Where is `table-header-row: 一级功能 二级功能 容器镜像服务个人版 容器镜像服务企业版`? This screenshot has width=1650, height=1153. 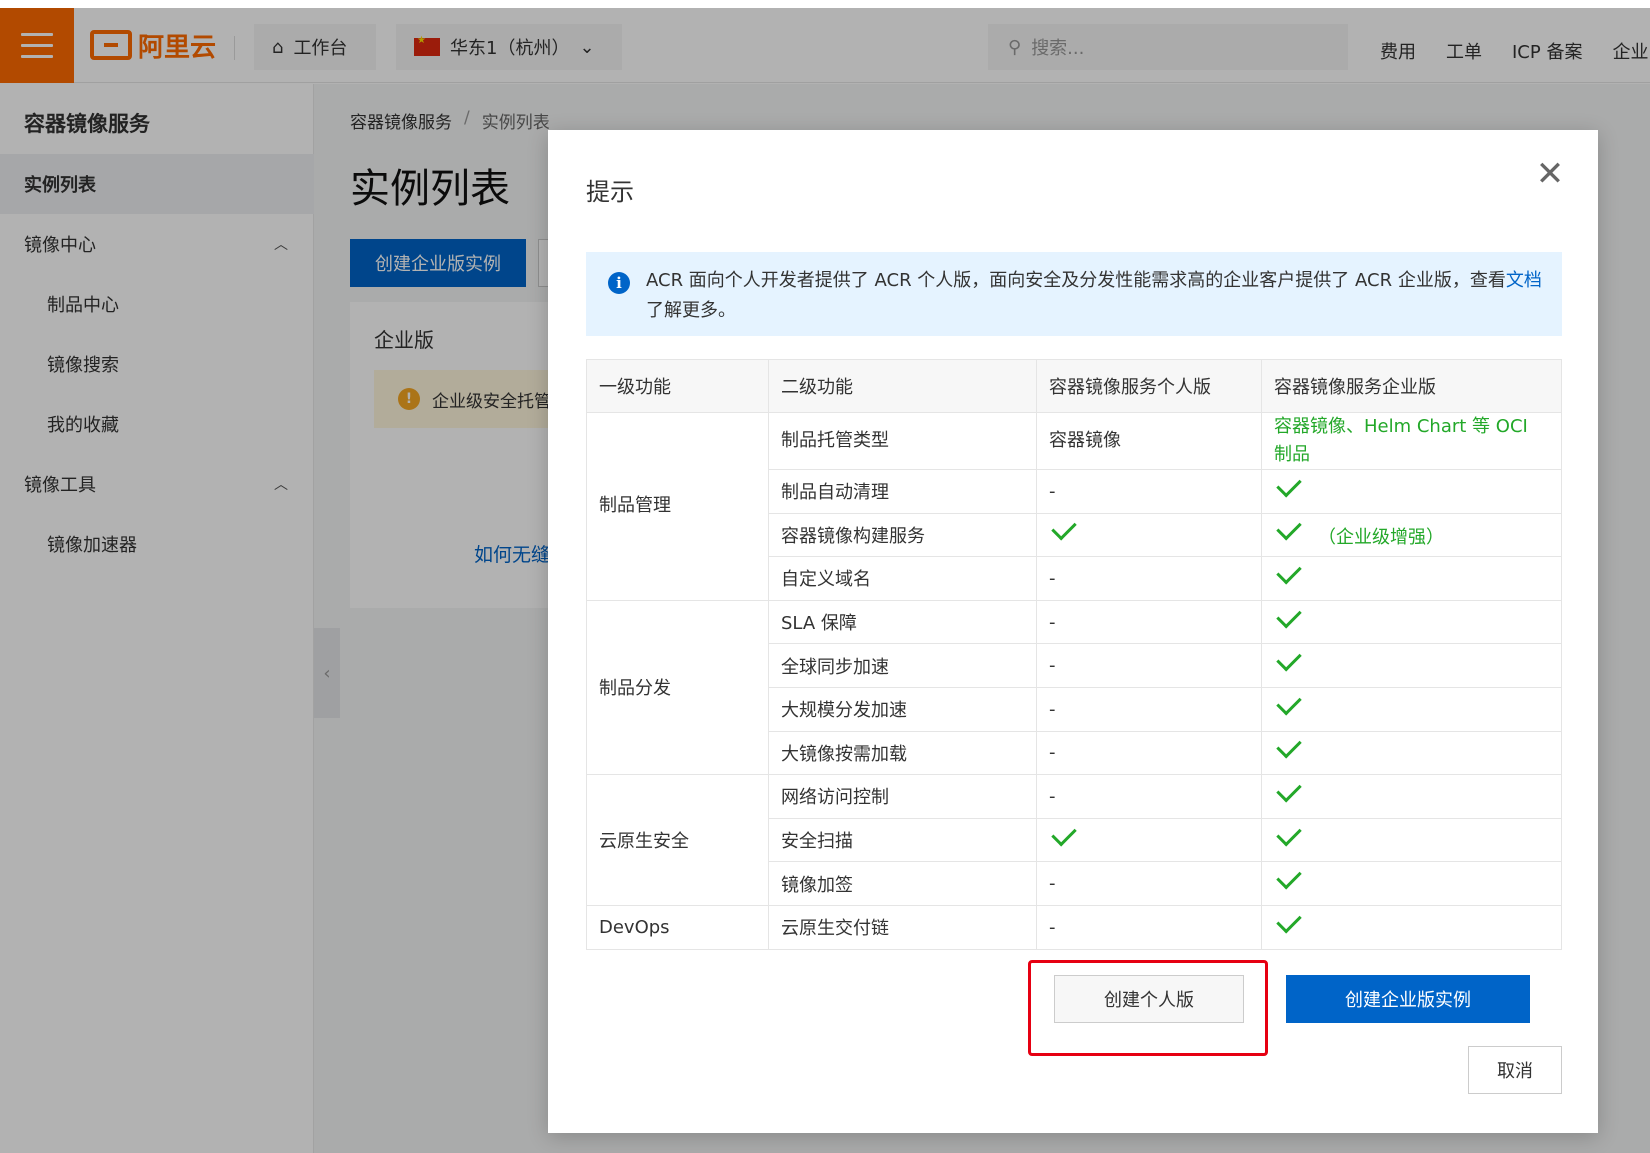 table-header-row: 一级功能 二级功能 容器镜像服务个人版 容器镜像服务企业版 is located at coordinates (1074, 386).